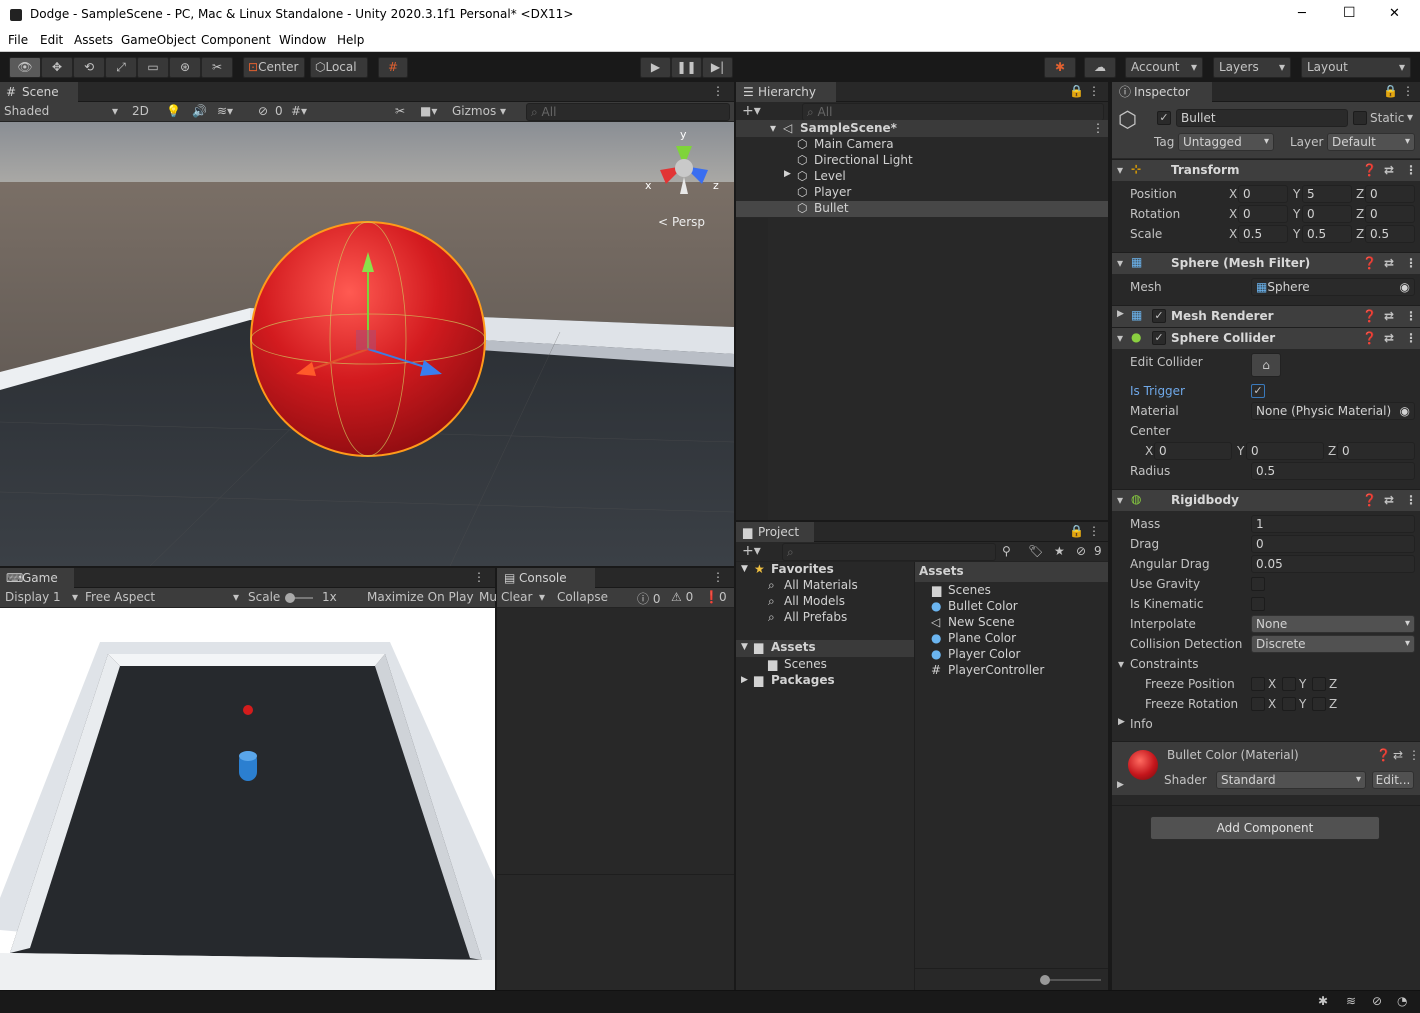 The image size is (1420, 1013). Describe the element at coordinates (688, 222) in the screenshot. I see `persp-label: Persp` at that location.